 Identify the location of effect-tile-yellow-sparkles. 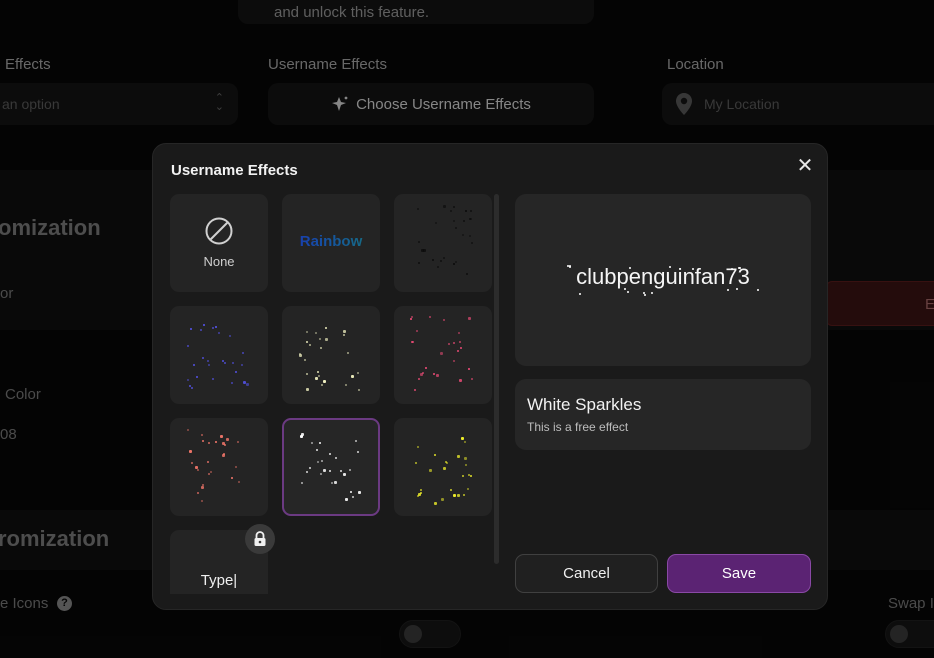
(443, 467).